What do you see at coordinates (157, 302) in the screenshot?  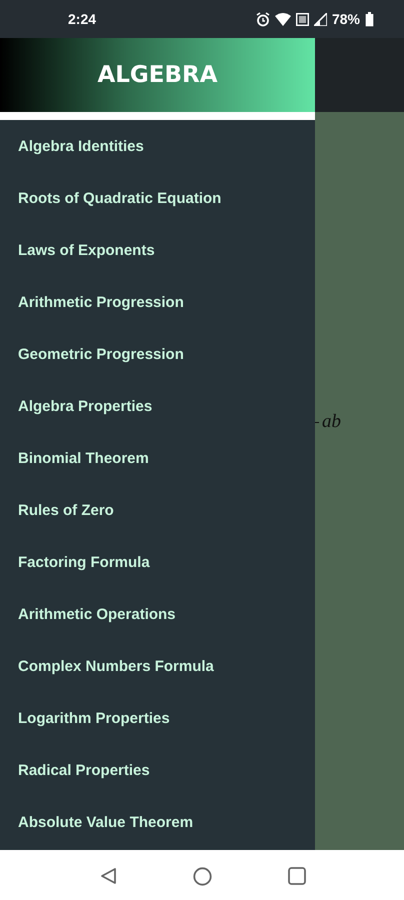 I see `menu-item: Arithmetic Progression` at bounding box center [157, 302].